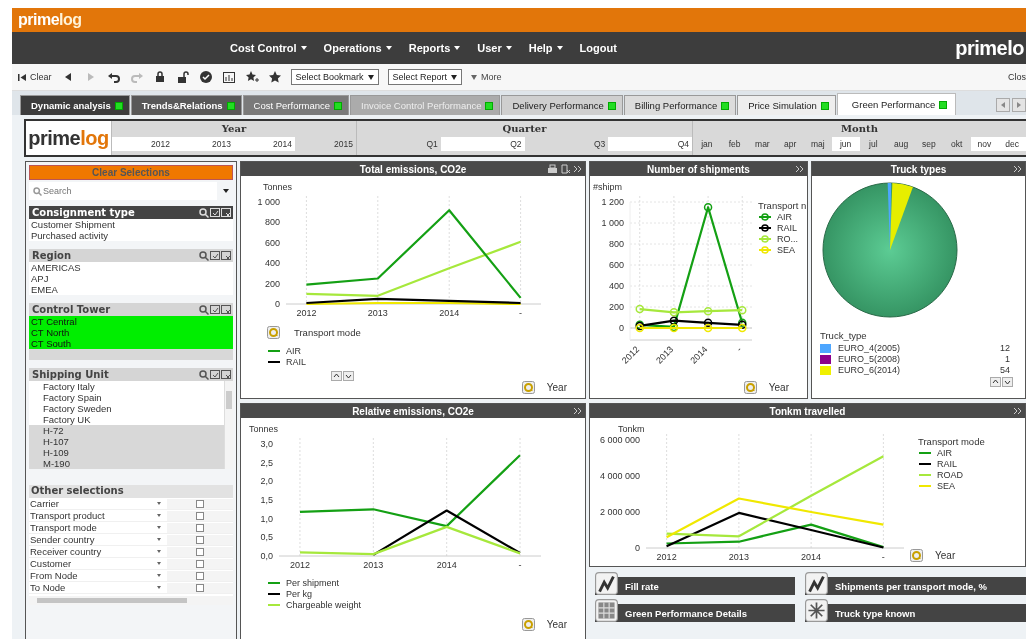 The height and width of the screenshot is (639, 1026). I want to click on list-item: H-72, so click(126, 430).